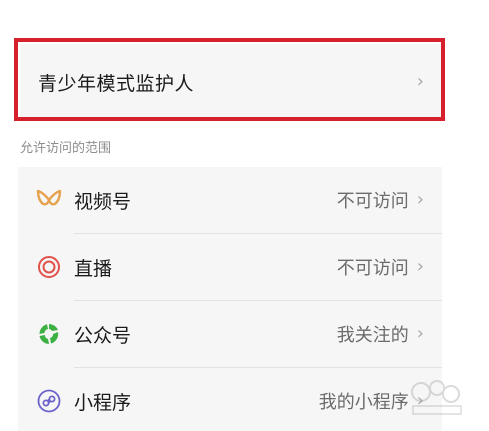  What do you see at coordinates (436, 397) in the screenshot?
I see `watermark-logo` at bounding box center [436, 397].